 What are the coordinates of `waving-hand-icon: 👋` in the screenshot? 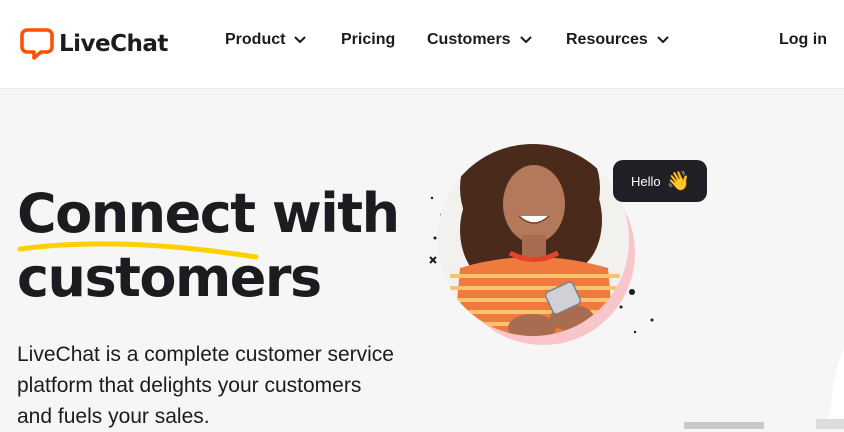 It's located at (678, 181).